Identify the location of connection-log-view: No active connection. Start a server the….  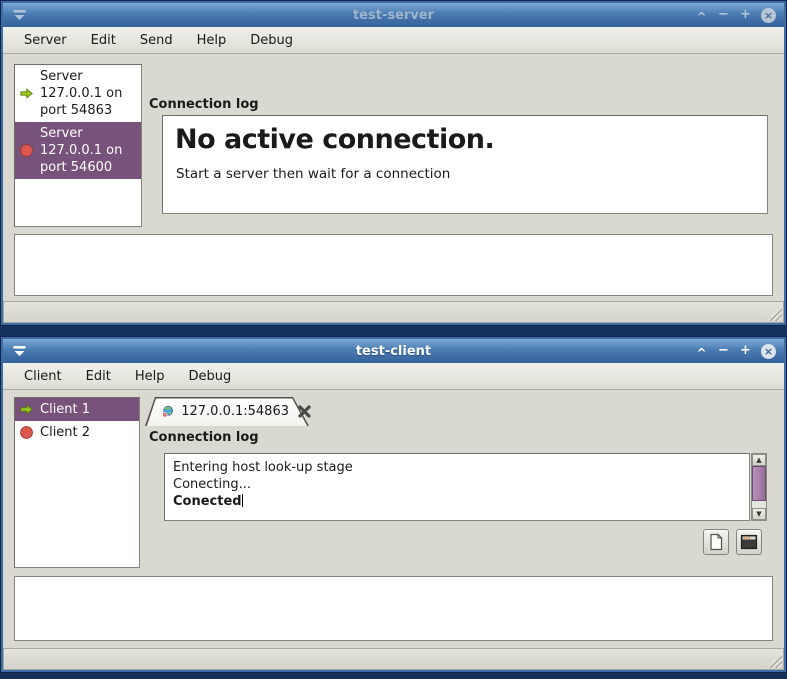
(465, 164).